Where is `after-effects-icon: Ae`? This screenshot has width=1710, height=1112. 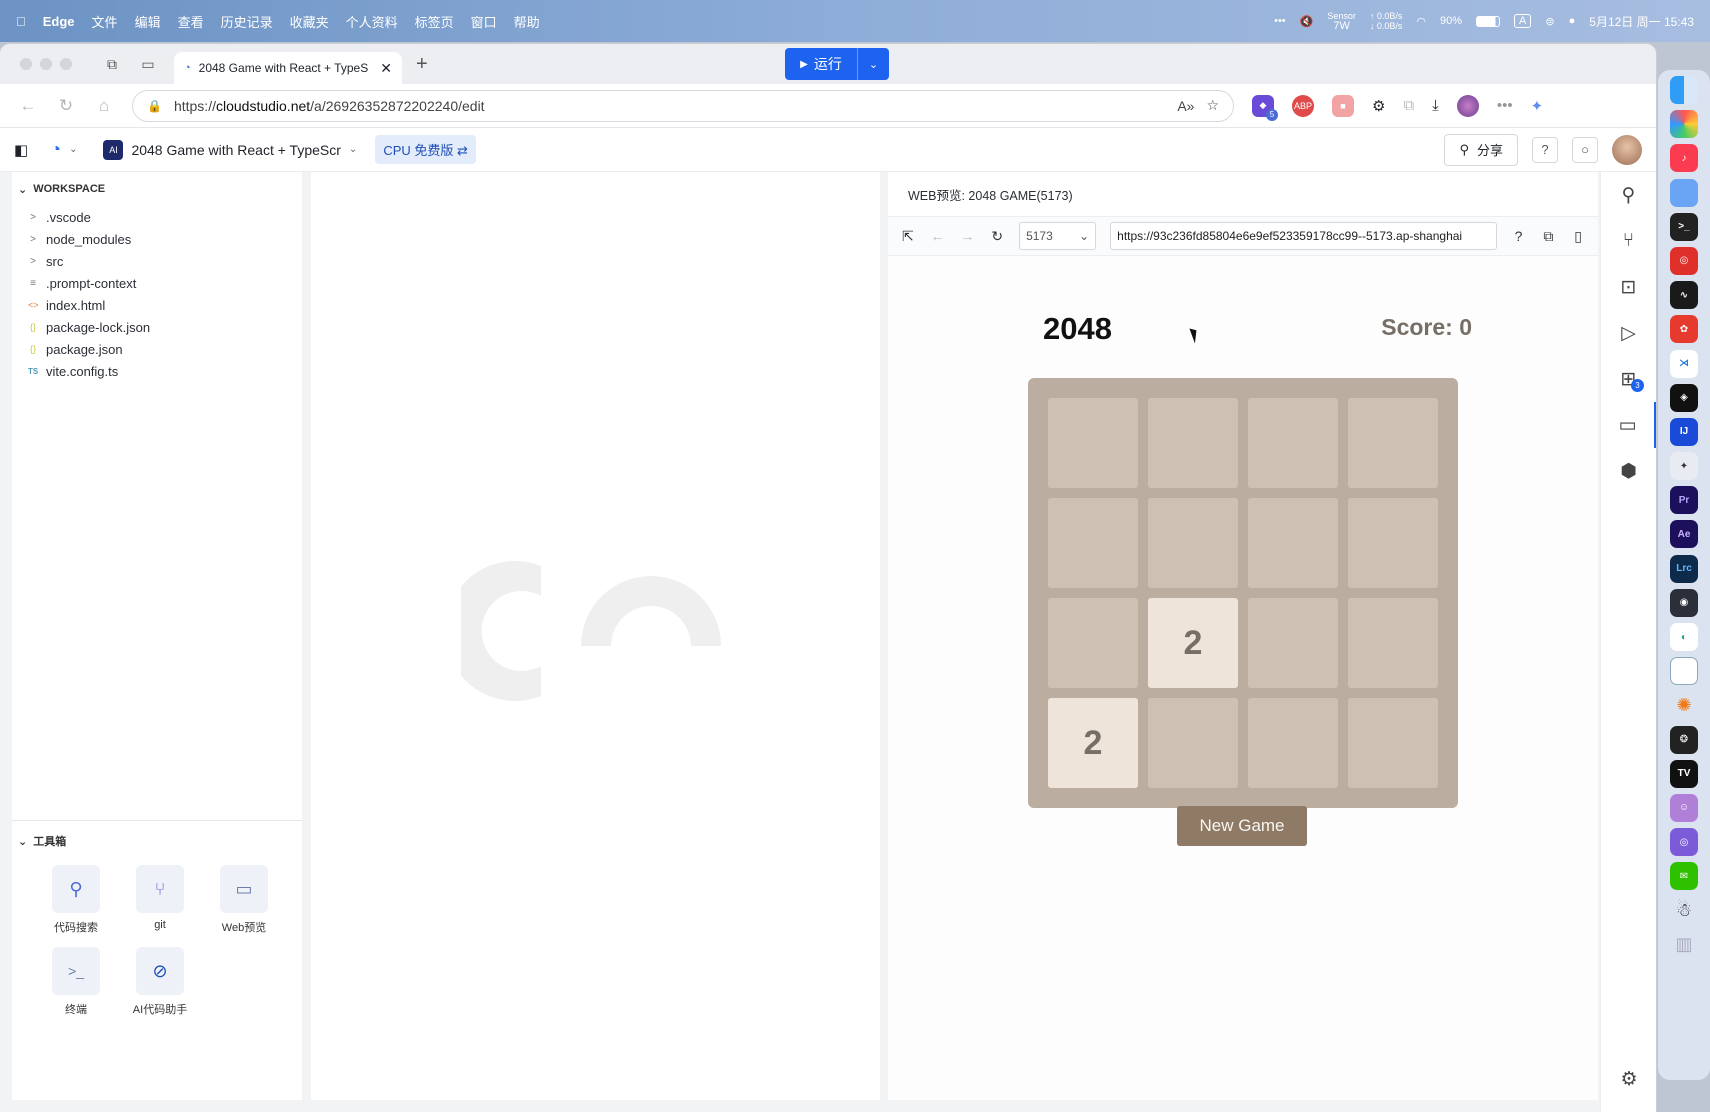
after-effects-icon: Ae is located at coordinates (1684, 534).